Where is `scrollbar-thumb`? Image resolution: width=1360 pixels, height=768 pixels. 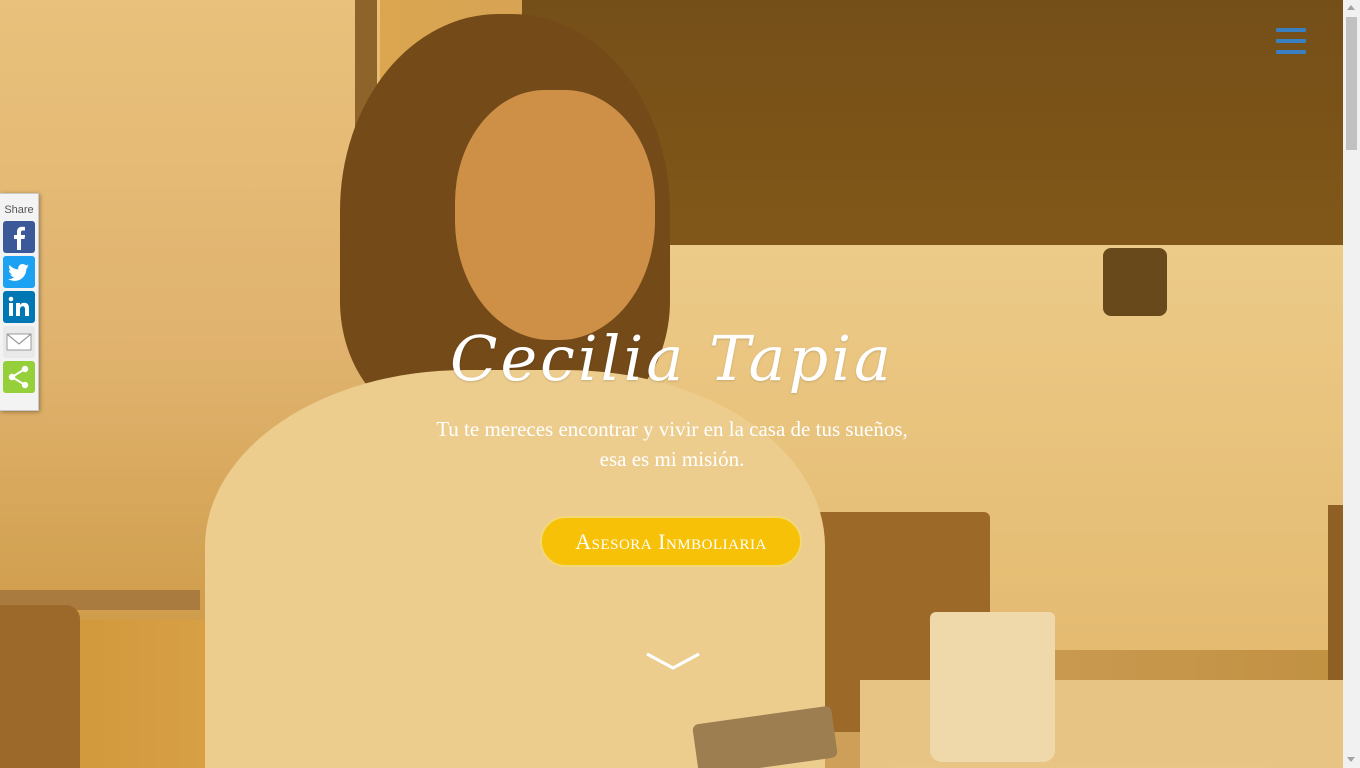 scrollbar-thumb is located at coordinates (1351, 83).